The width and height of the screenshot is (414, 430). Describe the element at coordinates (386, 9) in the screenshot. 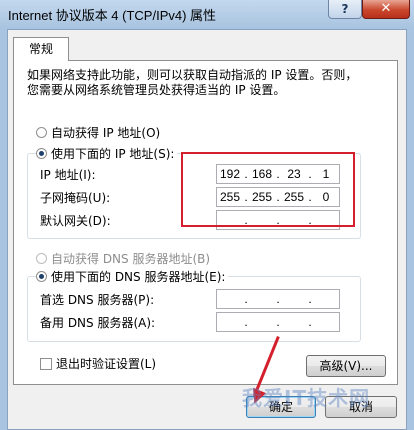

I see `close-button: ✕` at that location.